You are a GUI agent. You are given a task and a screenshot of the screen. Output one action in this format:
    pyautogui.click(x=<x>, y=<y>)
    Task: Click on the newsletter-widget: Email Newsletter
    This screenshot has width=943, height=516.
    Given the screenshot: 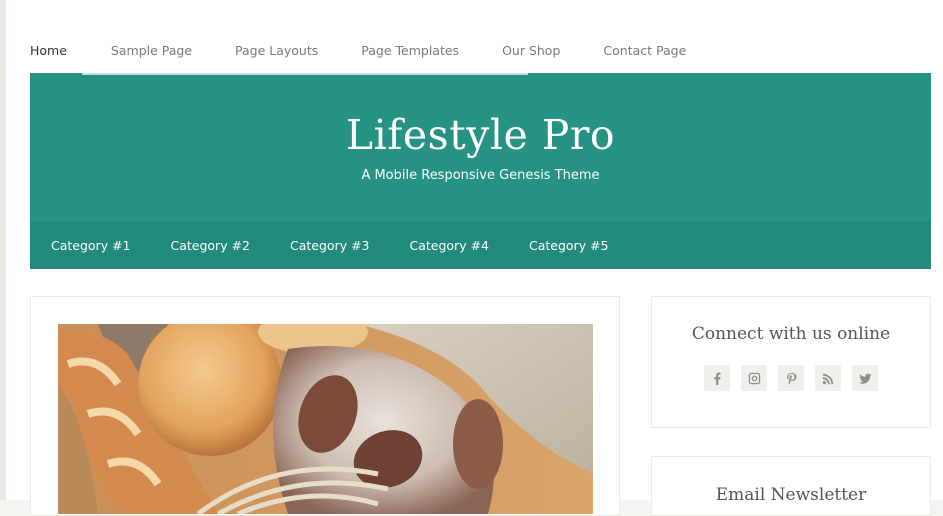 What is the action you would take?
    pyautogui.click(x=791, y=486)
    